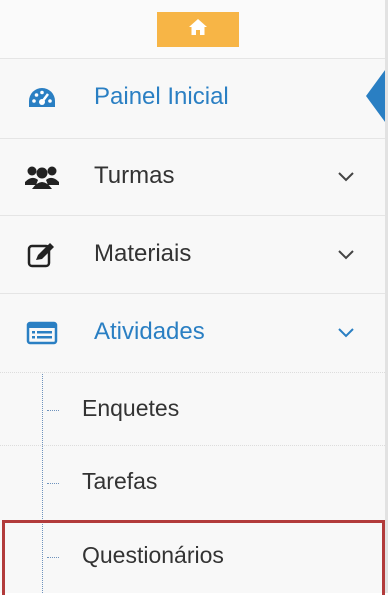  I want to click on sidebar-item-label: Materiais, so click(143, 253).